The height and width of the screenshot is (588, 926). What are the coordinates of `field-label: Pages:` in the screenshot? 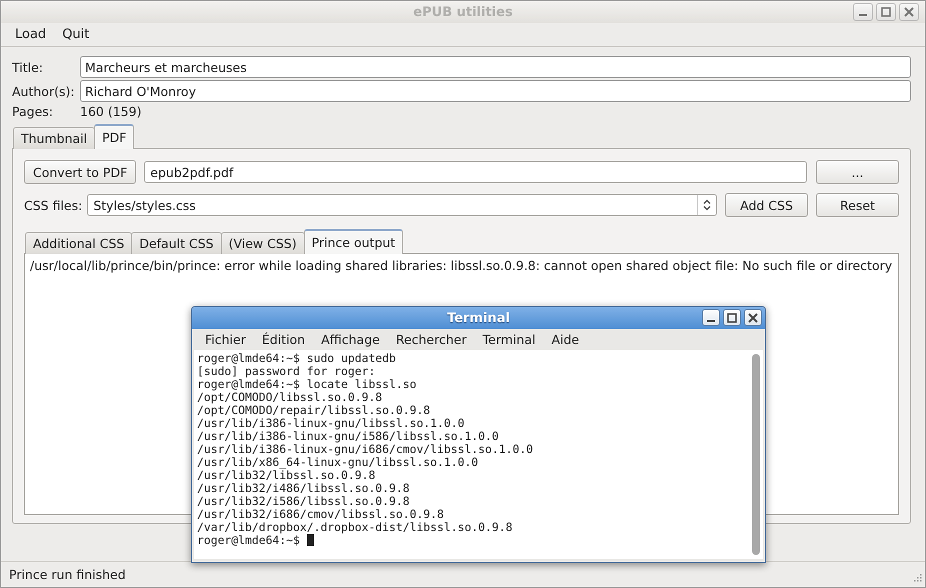 It's located at (33, 111).